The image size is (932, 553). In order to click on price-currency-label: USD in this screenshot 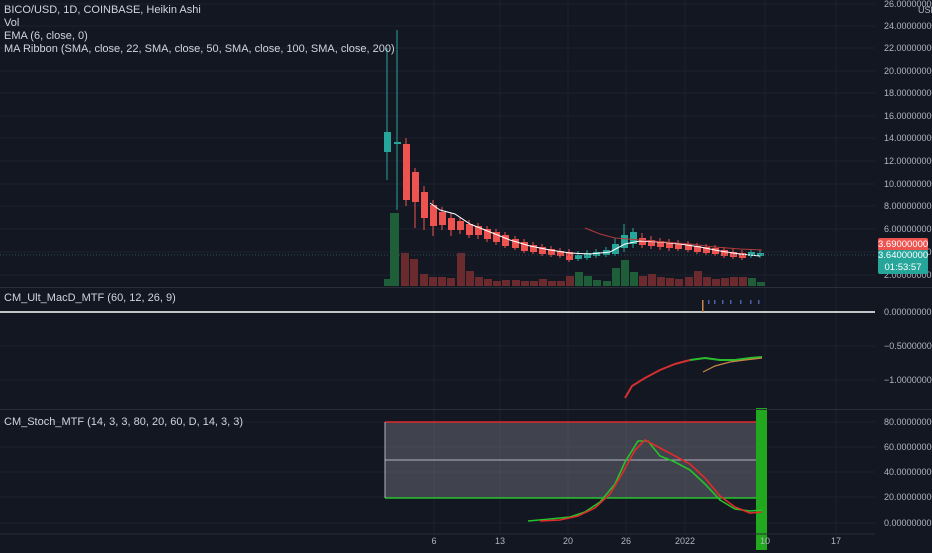, I will do `click(925, 10)`.